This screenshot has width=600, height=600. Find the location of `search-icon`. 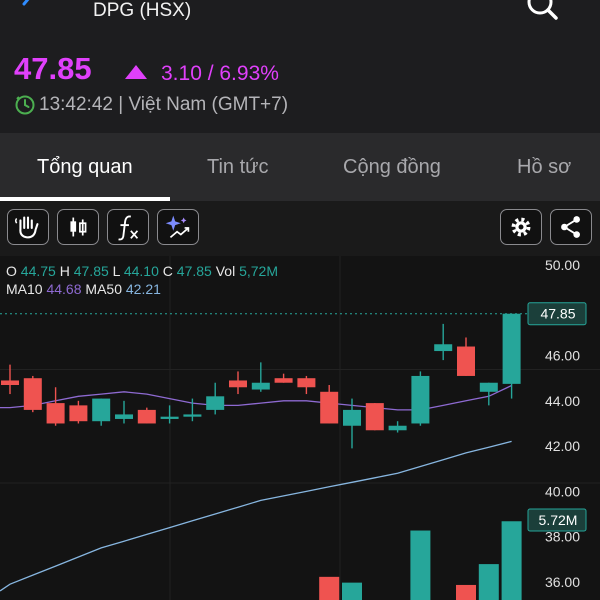

search-icon is located at coordinates (542, 11).